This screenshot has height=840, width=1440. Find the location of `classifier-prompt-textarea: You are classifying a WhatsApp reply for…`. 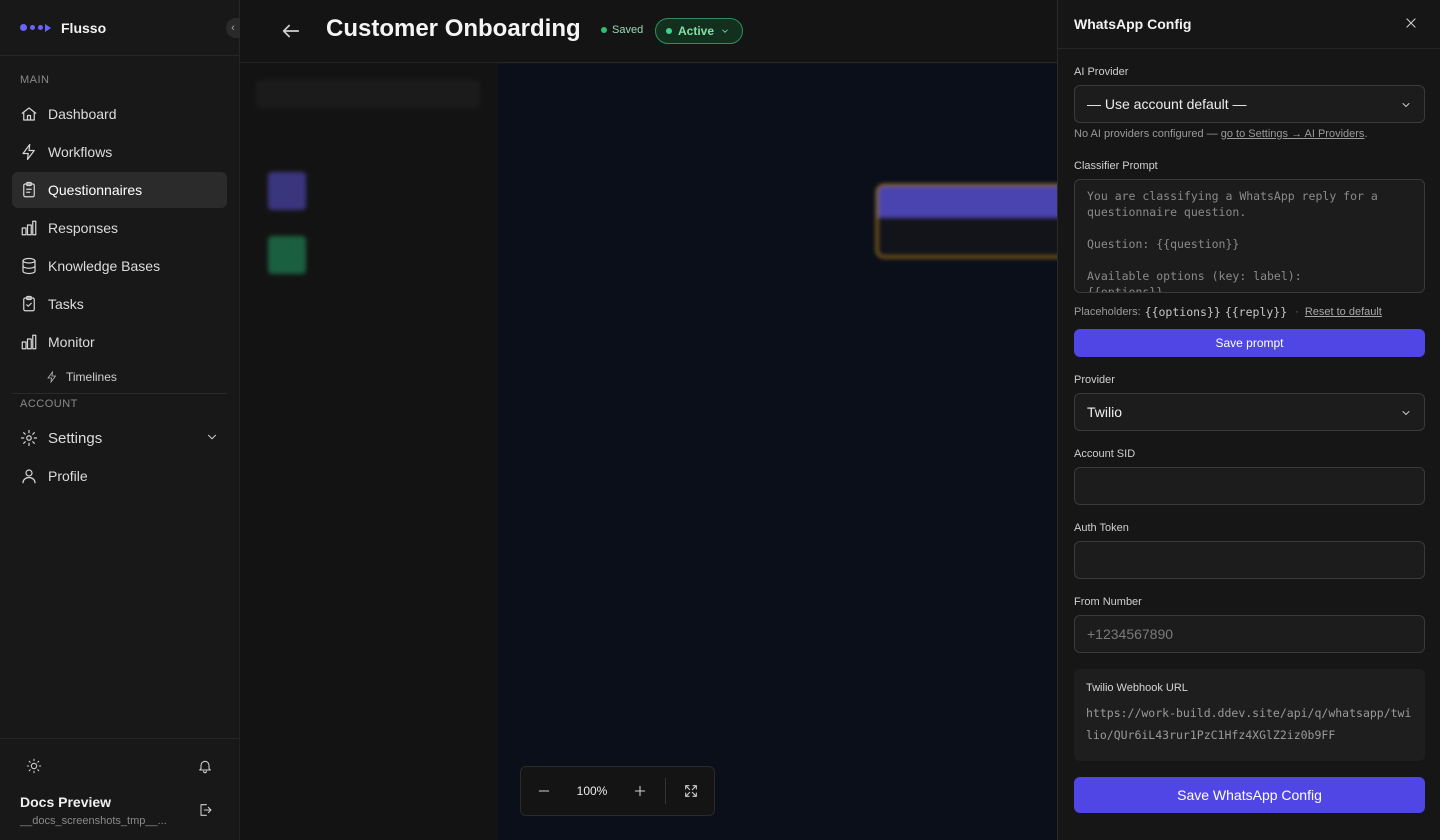

classifier-prompt-textarea: You are classifying a WhatsApp reply for… is located at coordinates (1249, 236).